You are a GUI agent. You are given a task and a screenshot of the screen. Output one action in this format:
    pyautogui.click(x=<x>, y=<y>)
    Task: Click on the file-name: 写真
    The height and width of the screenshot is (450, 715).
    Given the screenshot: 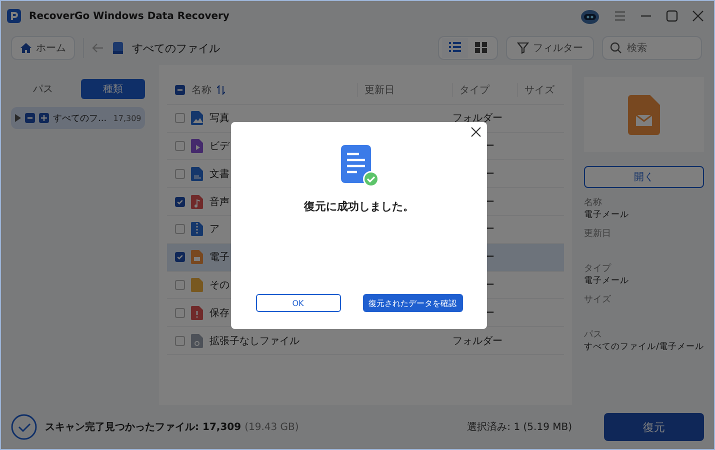 What is the action you would take?
    pyautogui.click(x=219, y=119)
    